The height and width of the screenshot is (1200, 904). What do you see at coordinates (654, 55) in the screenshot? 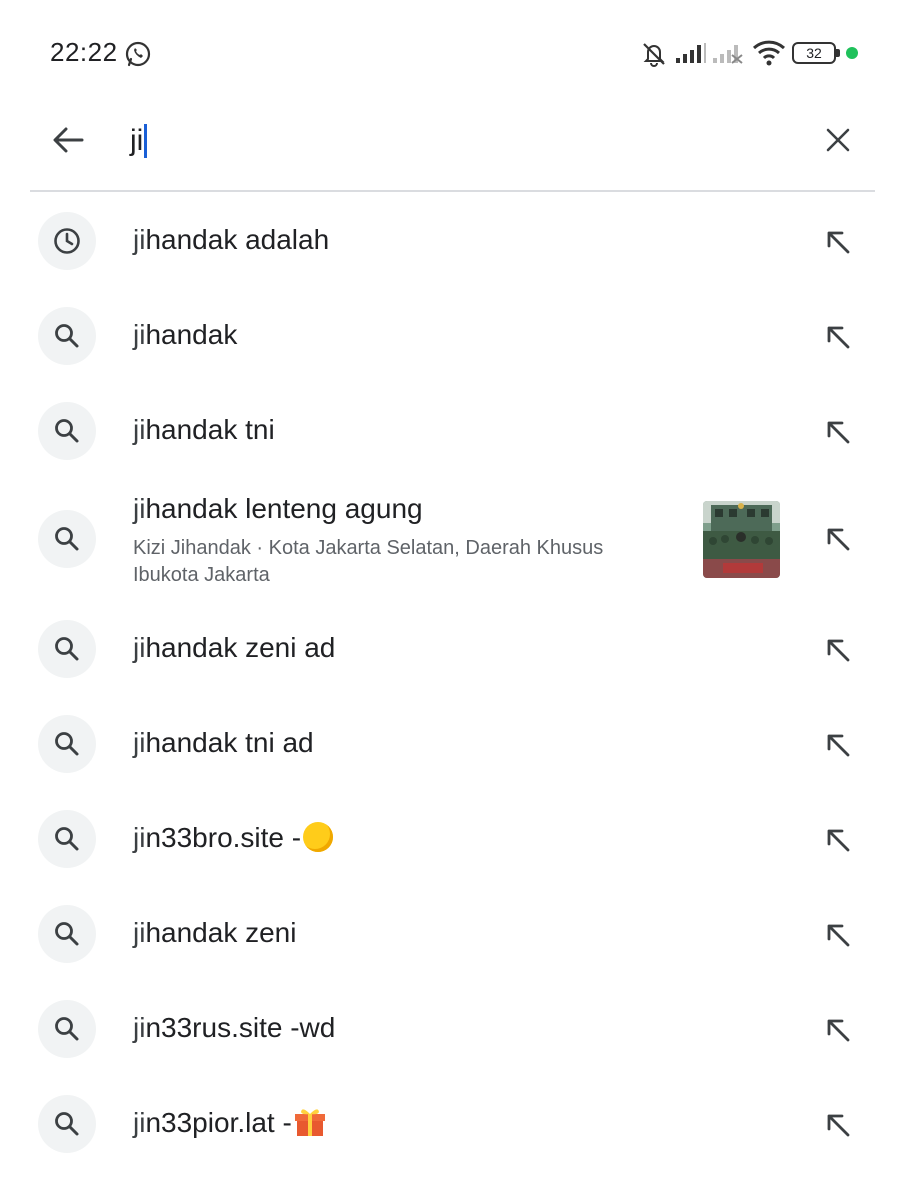
I see `bell-off-icon` at bounding box center [654, 55].